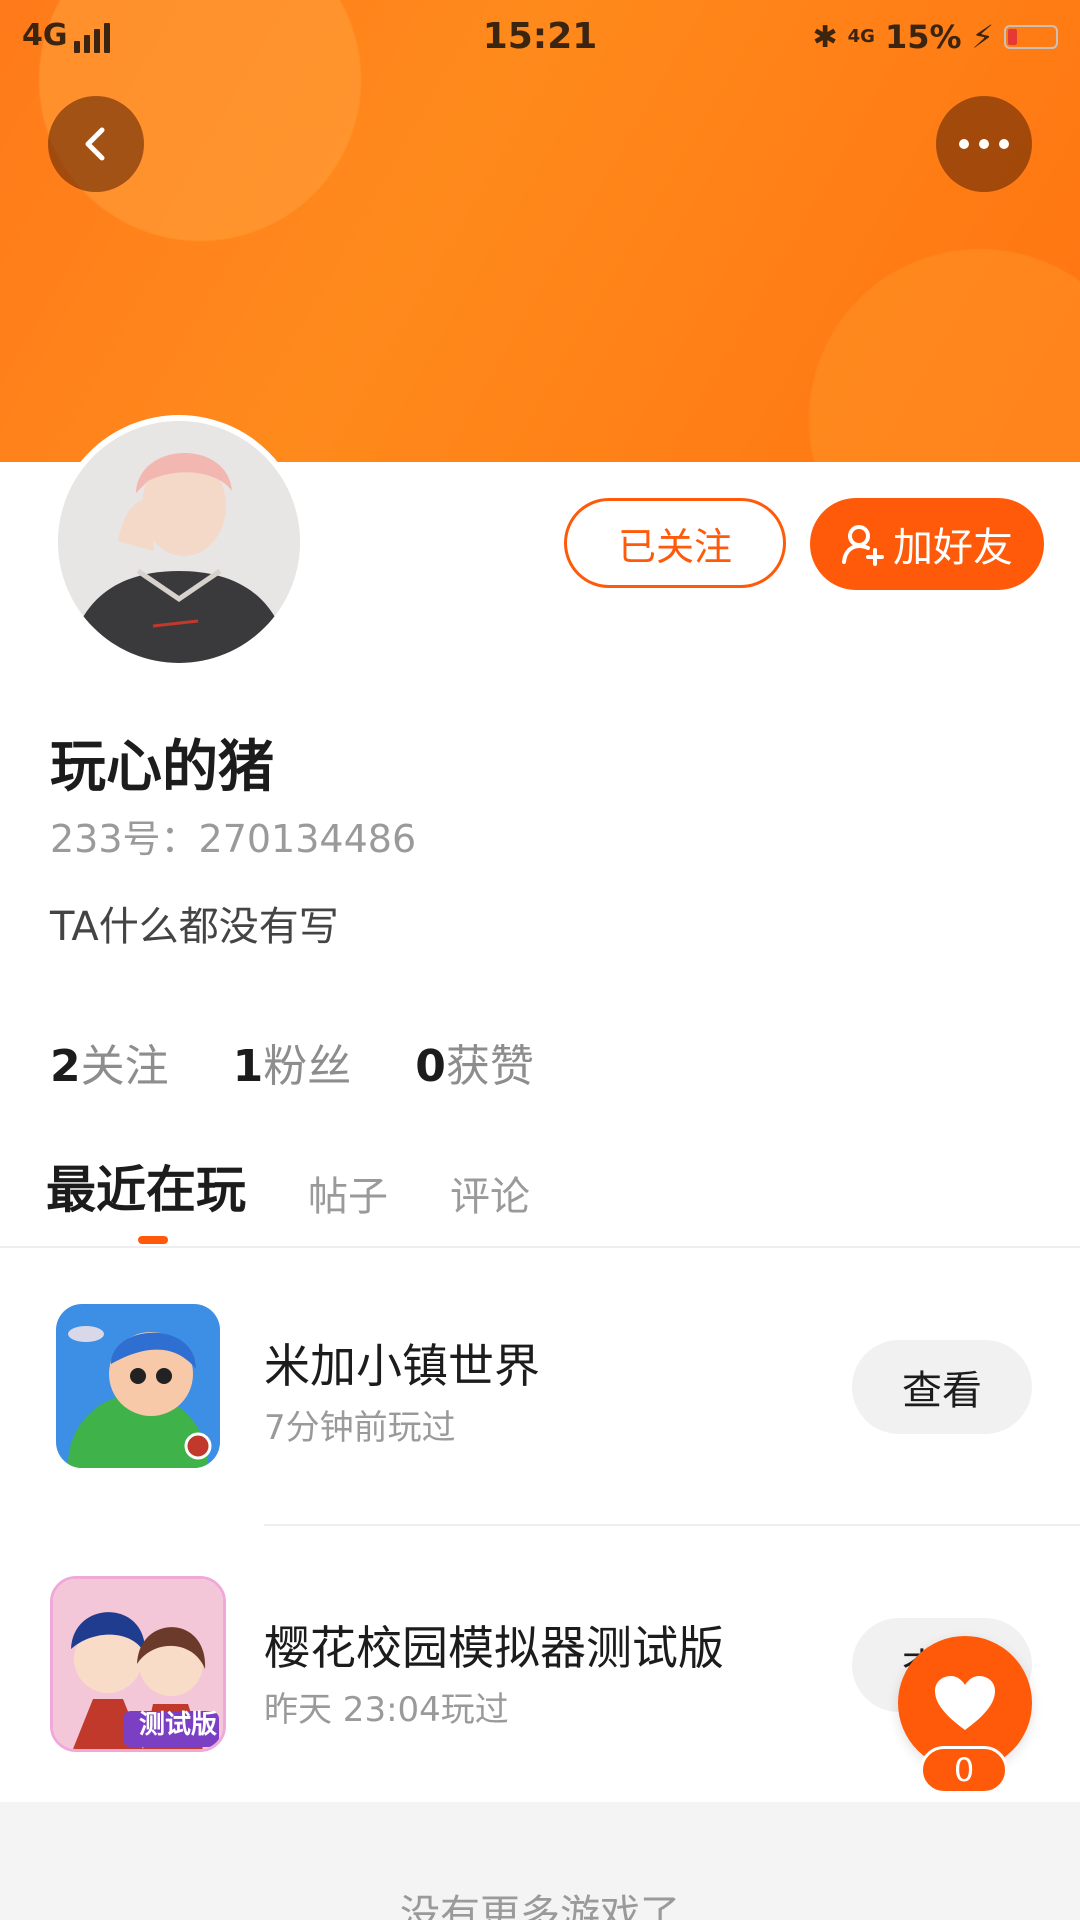 This screenshot has width=1080, height=1920. Describe the element at coordinates (923, 37) in the screenshot. I see `battery-percent: 15%` at that location.